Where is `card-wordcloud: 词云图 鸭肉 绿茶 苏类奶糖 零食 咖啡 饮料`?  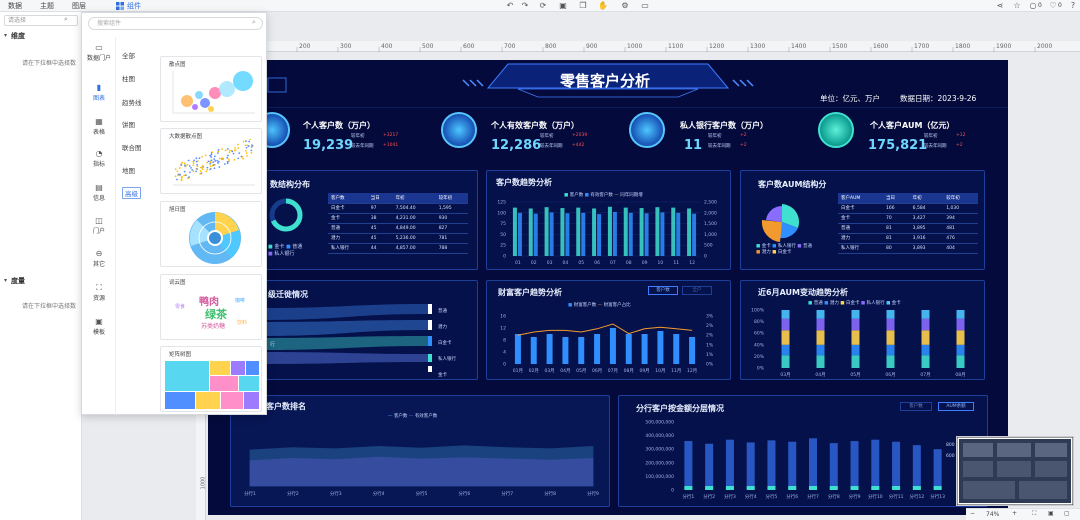 card-wordcloud: 词云图 鸭肉 绿茶 苏类奶糖 零食 咖啡 饮料 is located at coordinates (211, 307).